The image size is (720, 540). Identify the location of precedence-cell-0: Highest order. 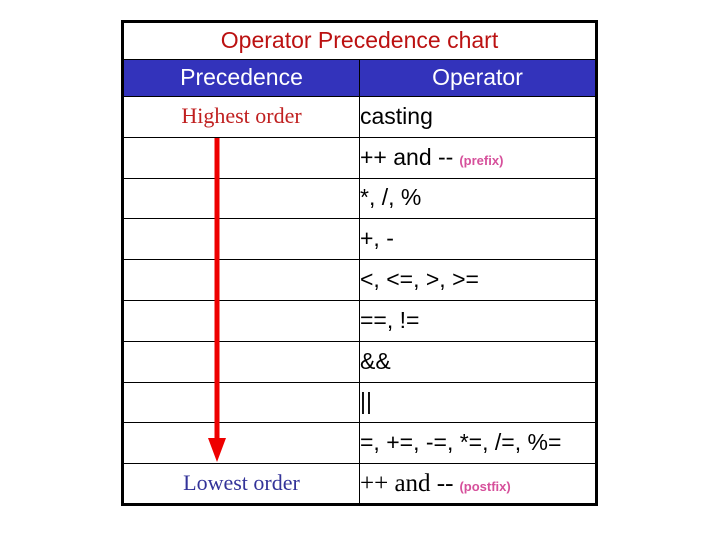
(241, 117).